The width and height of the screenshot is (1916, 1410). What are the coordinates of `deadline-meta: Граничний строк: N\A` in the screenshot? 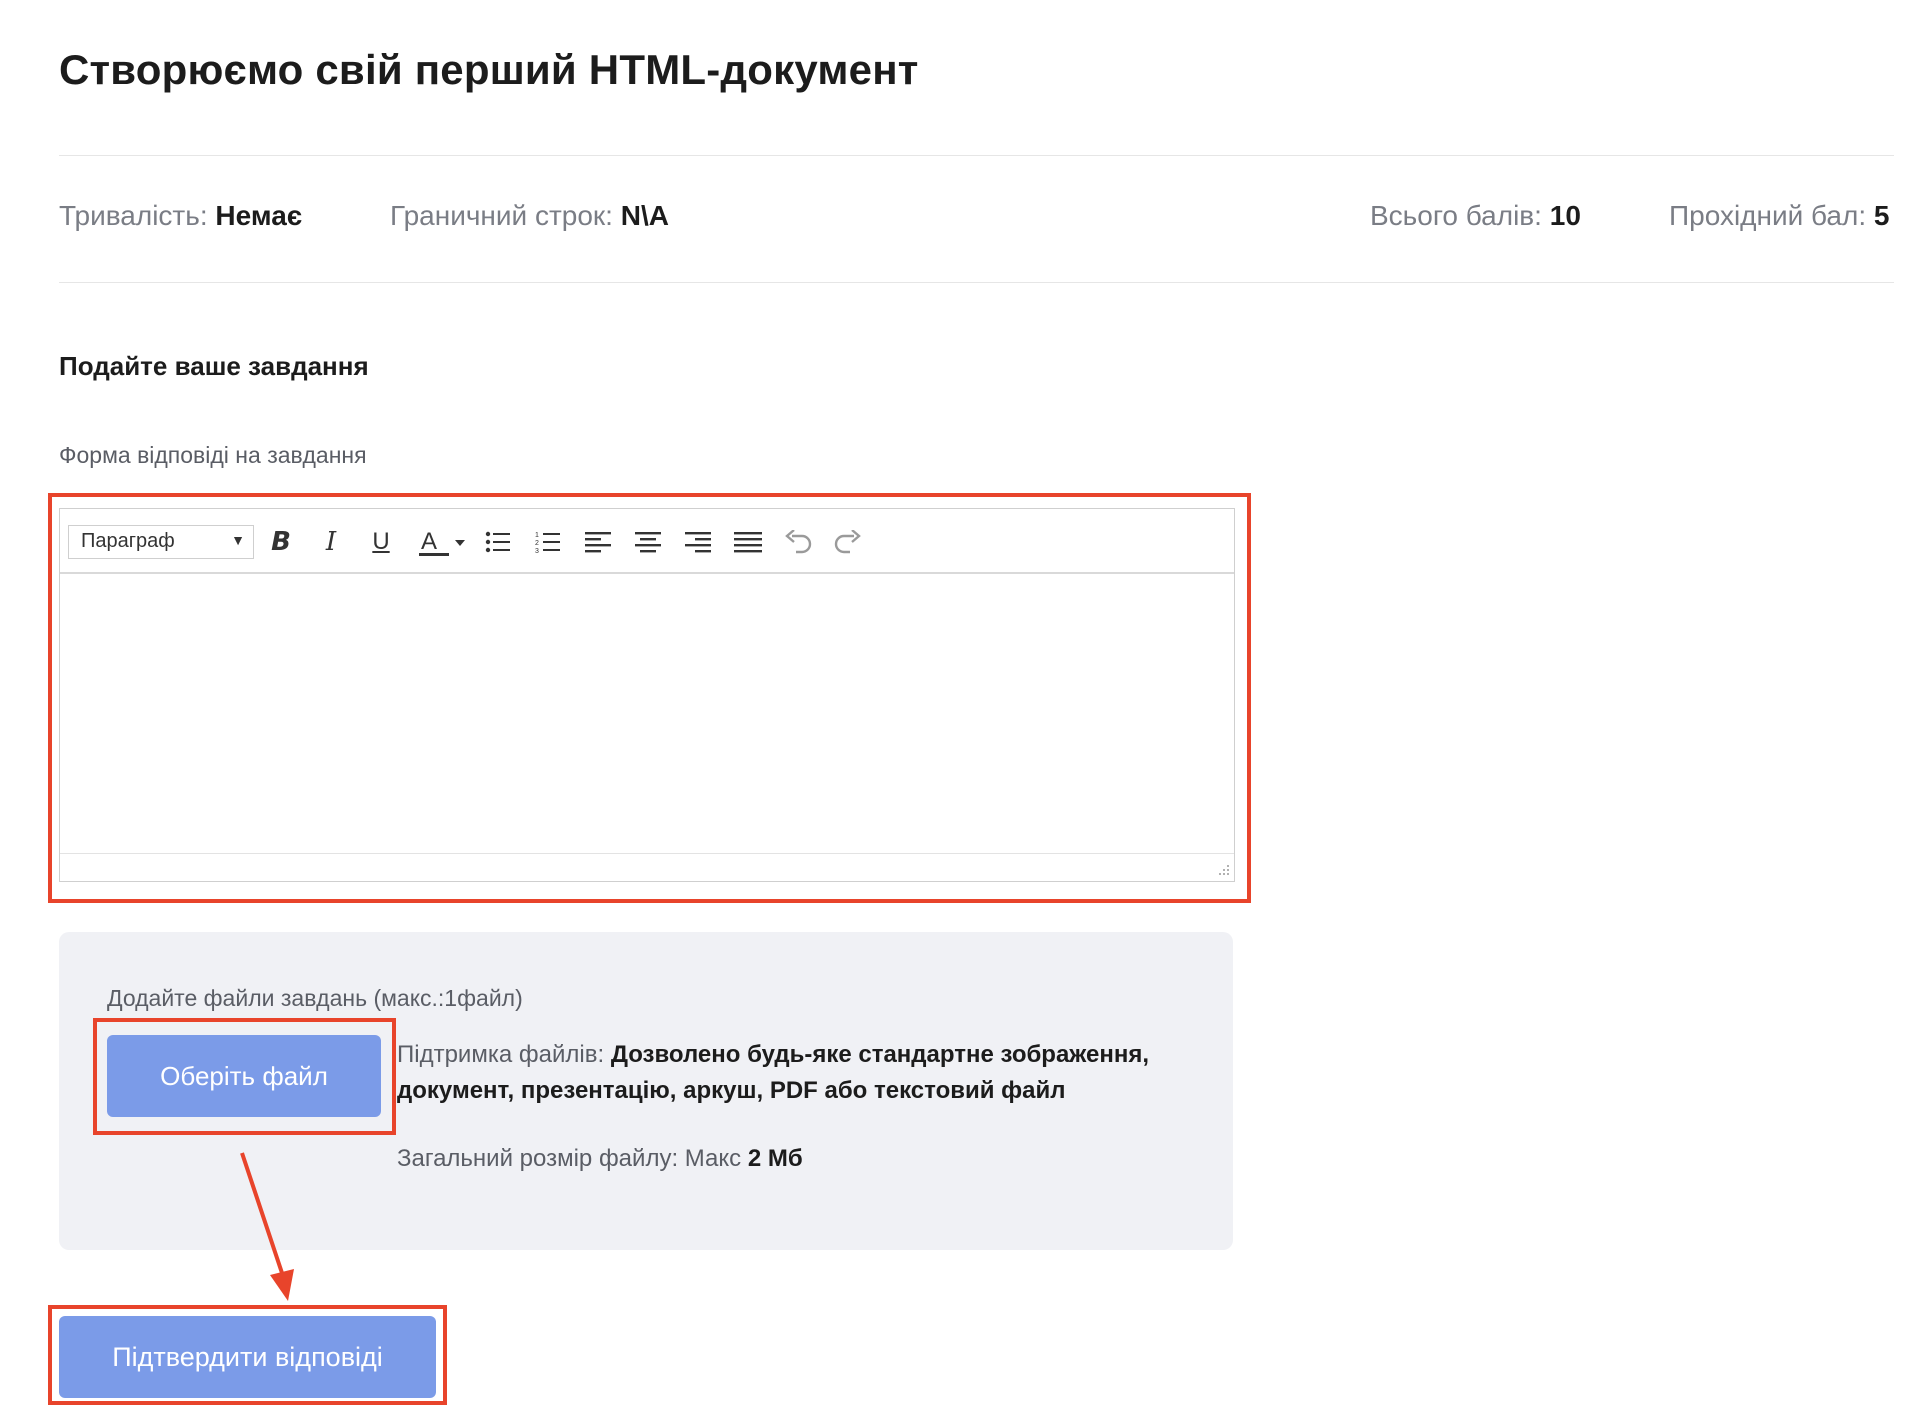 It's located at (529, 216).